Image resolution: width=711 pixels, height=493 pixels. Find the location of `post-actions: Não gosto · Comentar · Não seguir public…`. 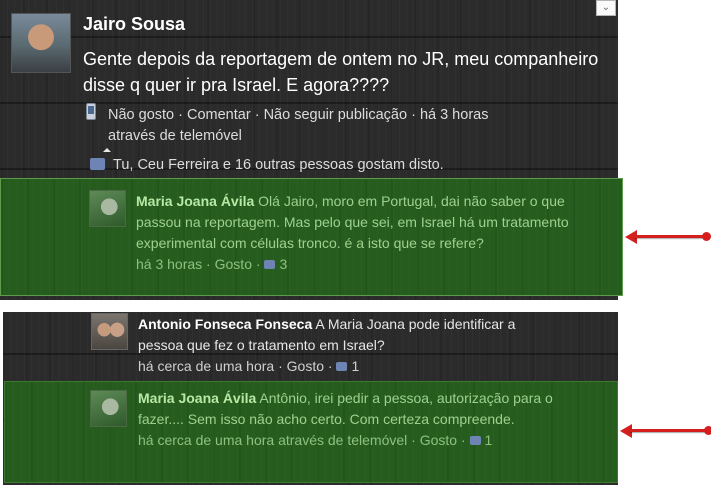

post-actions: Não gosto · Comentar · Não seguir public… is located at coordinates (343, 126).